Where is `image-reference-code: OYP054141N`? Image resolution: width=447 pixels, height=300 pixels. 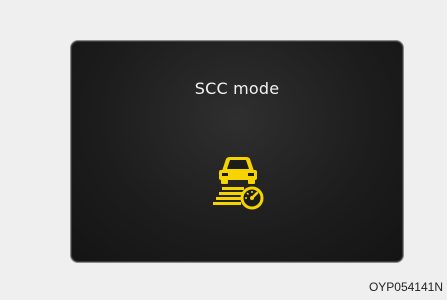 image-reference-code: OYP054141N is located at coordinates (405, 287).